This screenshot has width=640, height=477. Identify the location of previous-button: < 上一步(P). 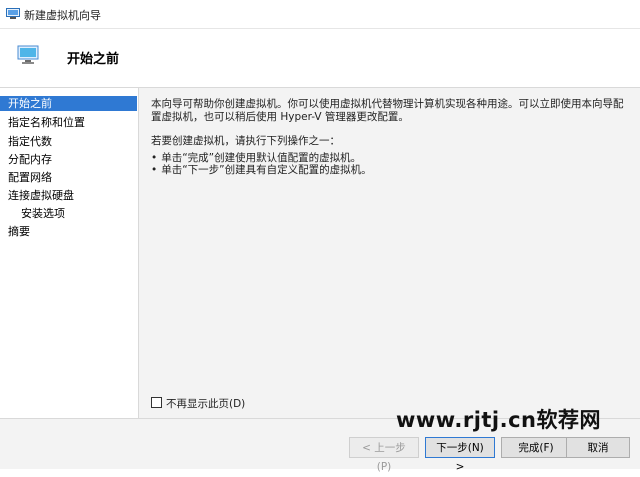
(384, 455).